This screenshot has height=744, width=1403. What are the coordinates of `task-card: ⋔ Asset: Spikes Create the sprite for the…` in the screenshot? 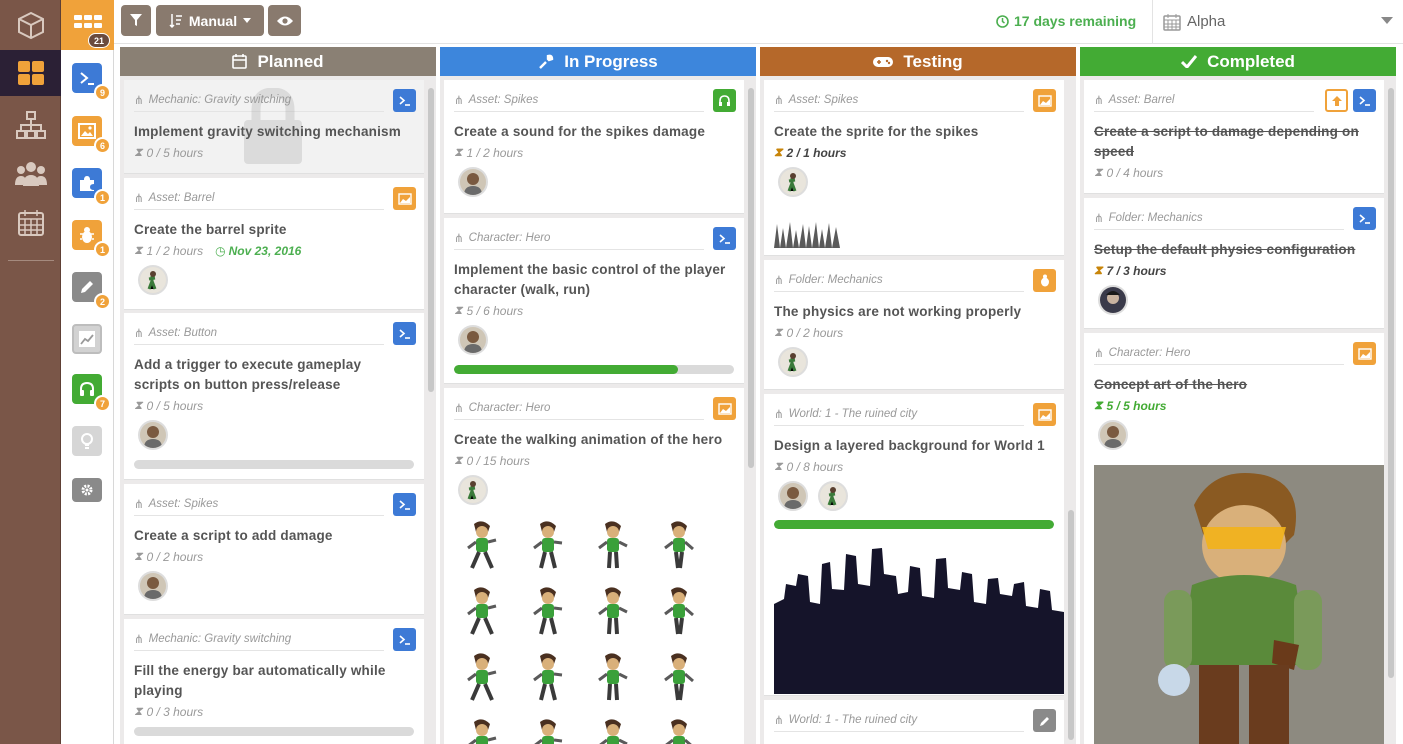 It's located at (914, 168).